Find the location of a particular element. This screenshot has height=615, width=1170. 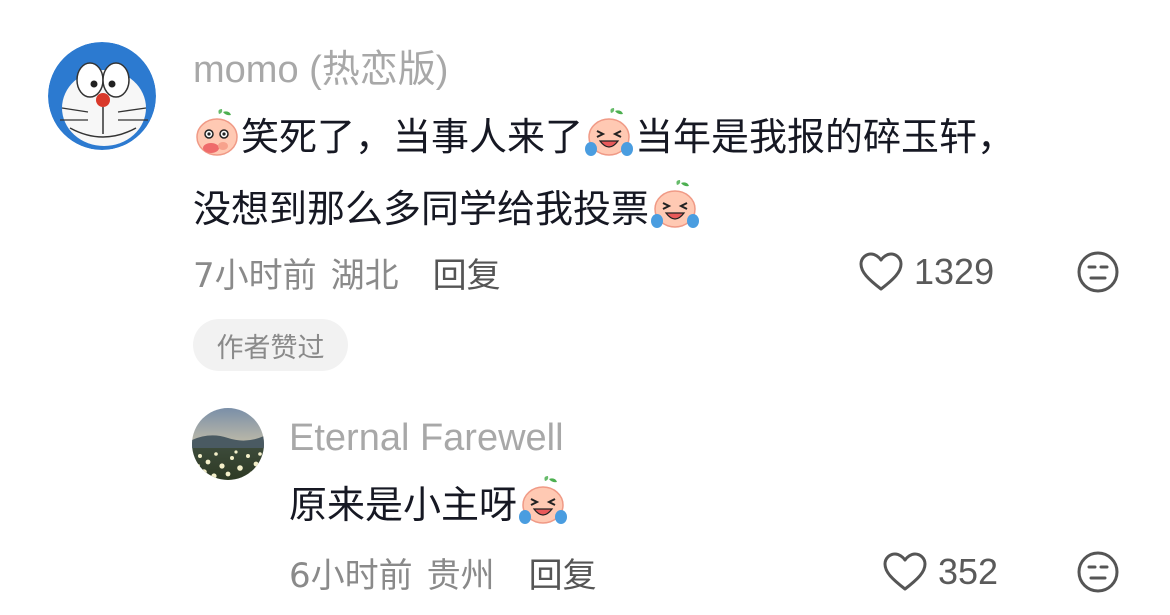

comment-text-part-2: 当年是我报的碎玉轩， is located at coordinates (825, 136).